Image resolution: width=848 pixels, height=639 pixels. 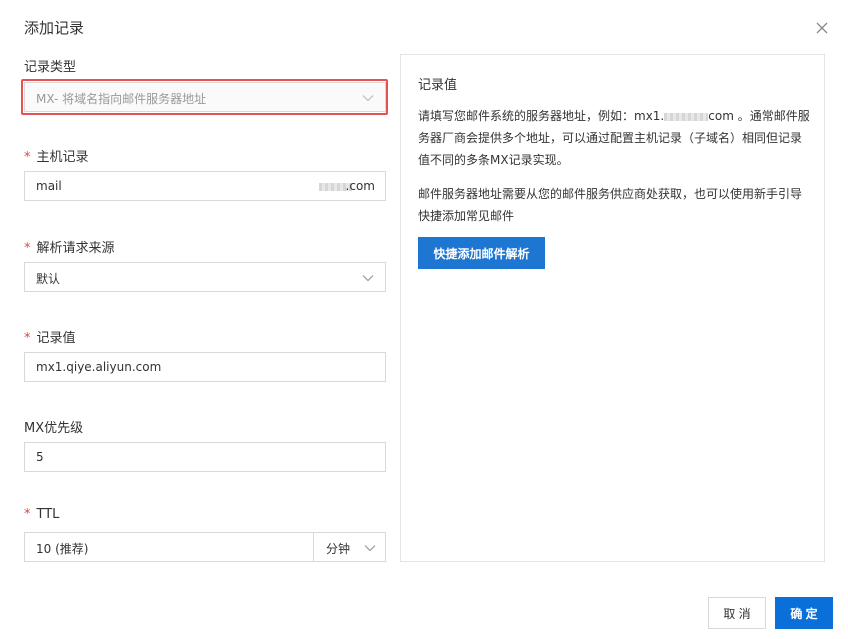 What do you see at coordinates (40, 457) in the screenshot?
I see `mx-priority-value: 5` at bounding box center [40, 457].